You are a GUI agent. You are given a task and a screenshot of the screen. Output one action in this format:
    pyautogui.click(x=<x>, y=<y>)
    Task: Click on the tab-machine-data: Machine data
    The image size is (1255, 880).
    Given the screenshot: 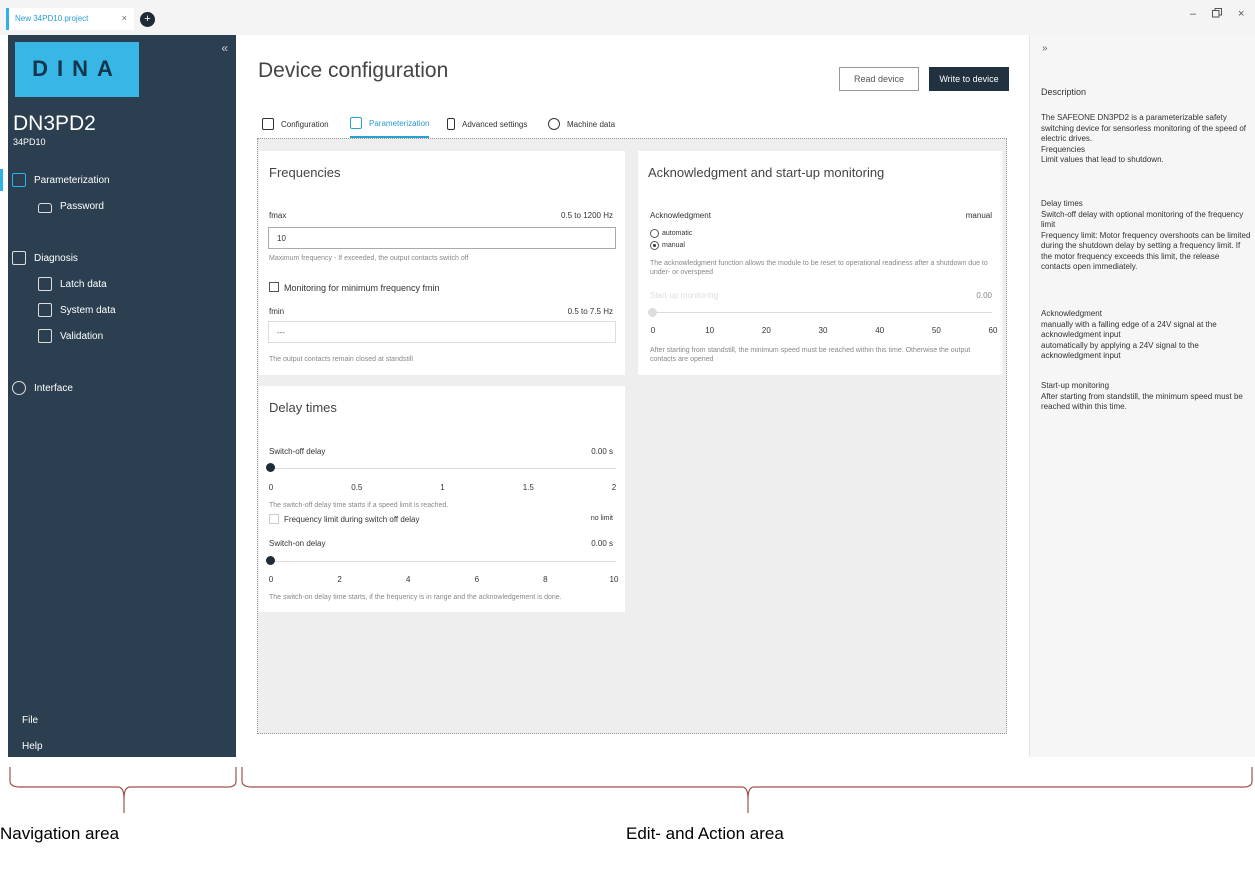 What is the action you would take?
    pyautogui.click(x=581, y=124)
    